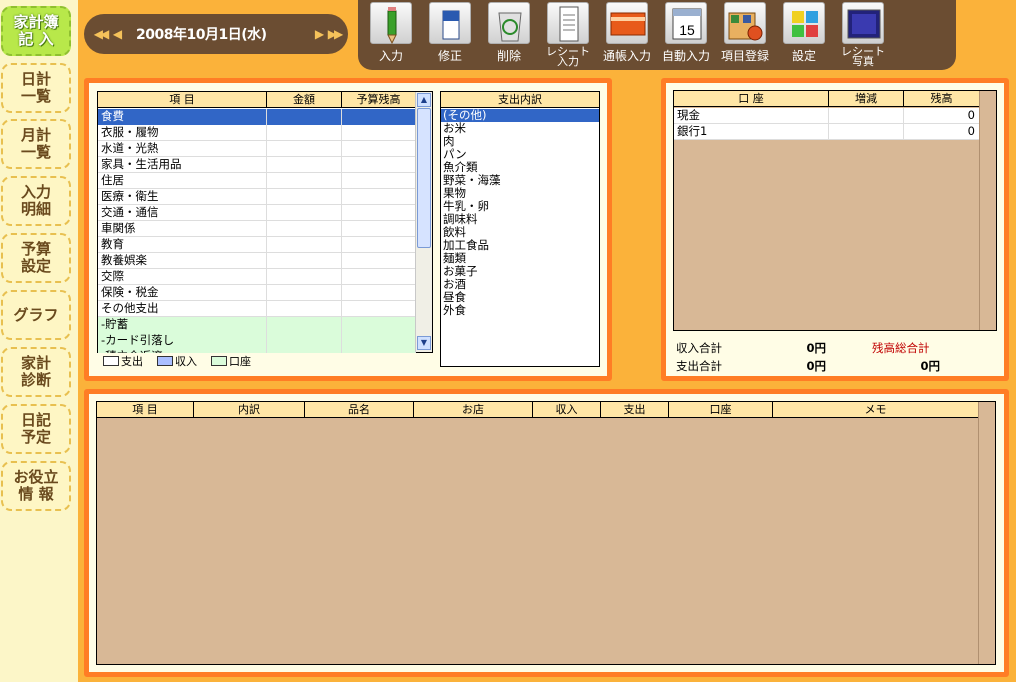 This screenshot has height=682, width=1016. I want to click on legend-label-expense: 支出, so click(132, 361).